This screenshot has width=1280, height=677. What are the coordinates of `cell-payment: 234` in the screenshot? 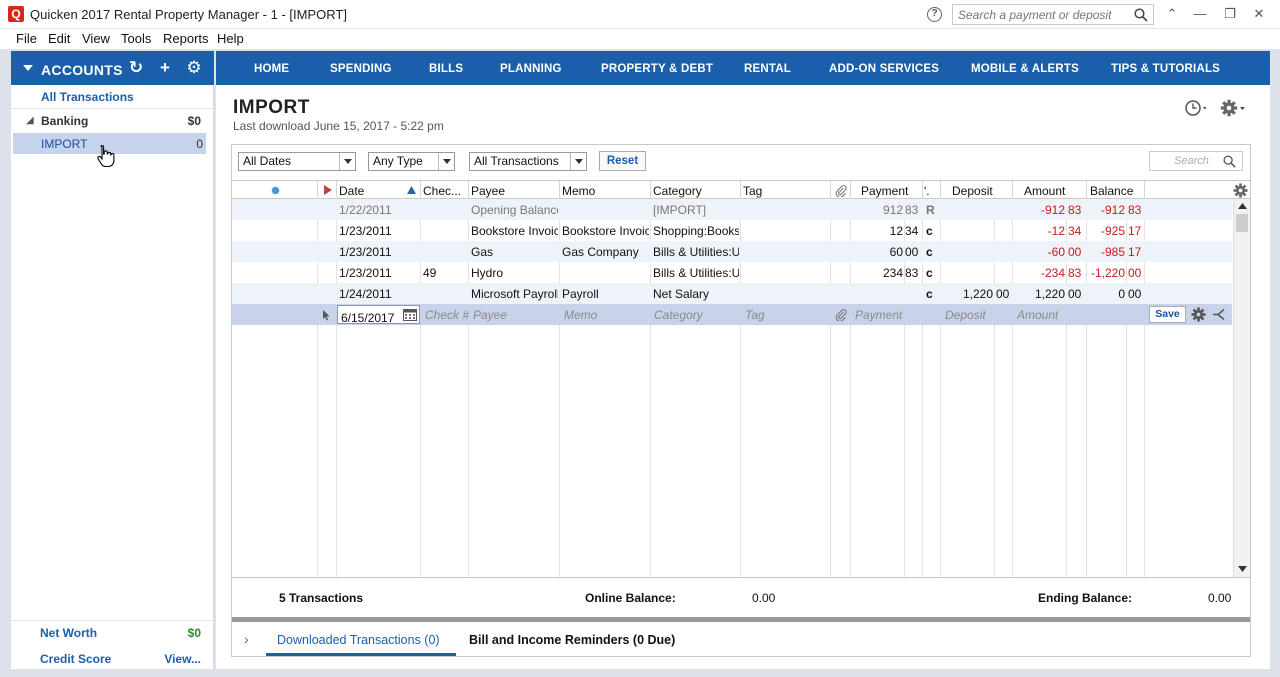 It's located at (892, 273).